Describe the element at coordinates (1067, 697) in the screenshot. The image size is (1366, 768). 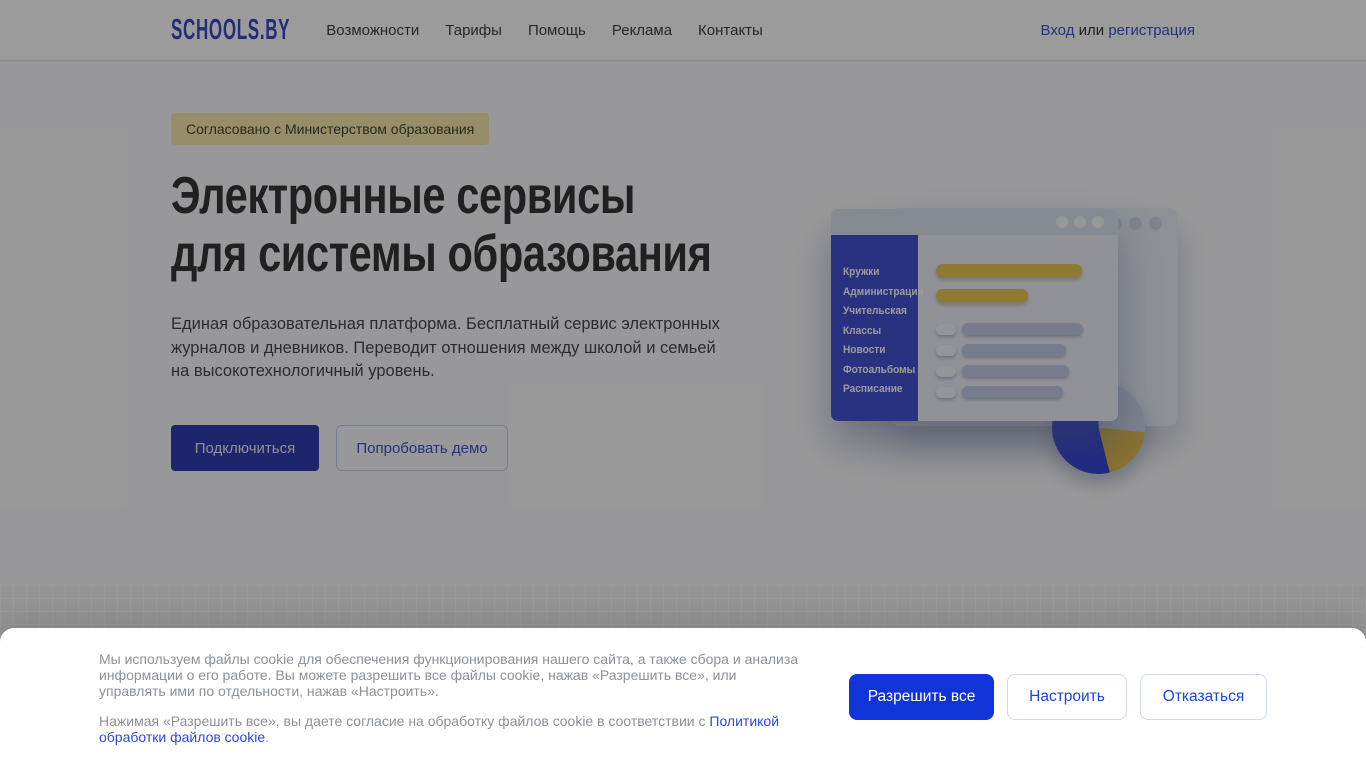
I see `configure-cookies-button: Настроить` at that location.